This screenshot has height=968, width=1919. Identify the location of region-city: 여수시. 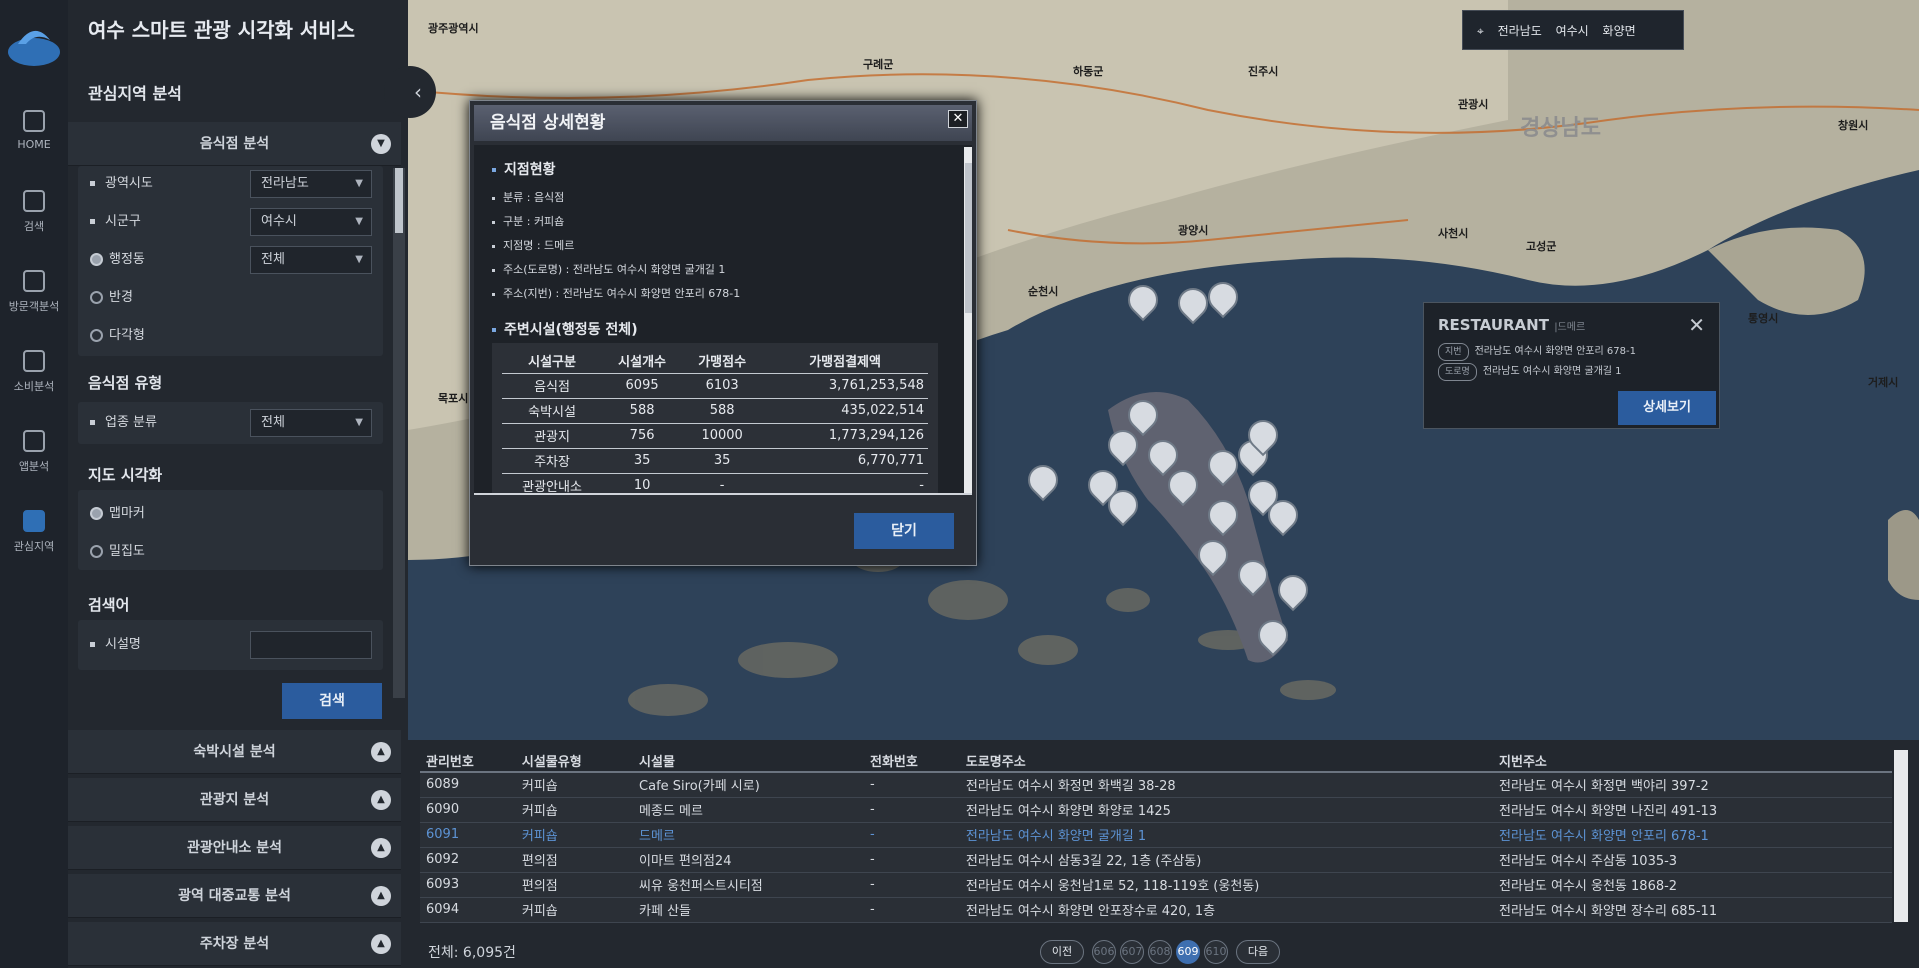
(1572, 31).